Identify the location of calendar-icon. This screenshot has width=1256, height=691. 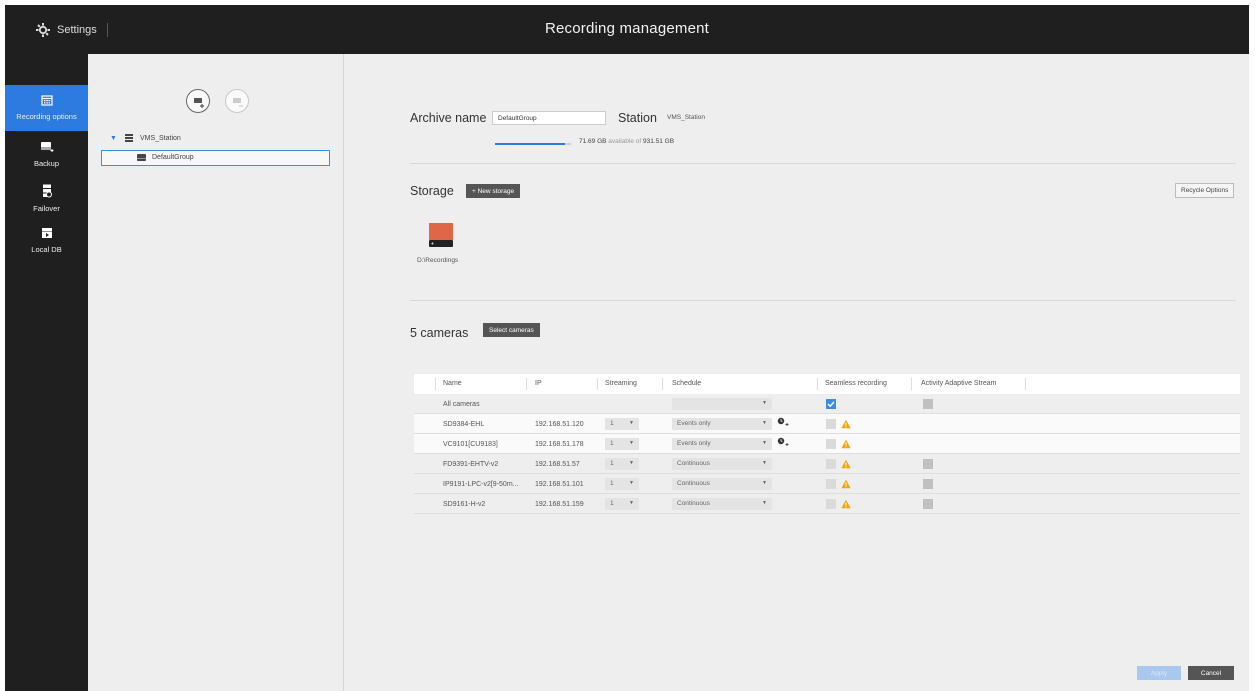
(46, 100).